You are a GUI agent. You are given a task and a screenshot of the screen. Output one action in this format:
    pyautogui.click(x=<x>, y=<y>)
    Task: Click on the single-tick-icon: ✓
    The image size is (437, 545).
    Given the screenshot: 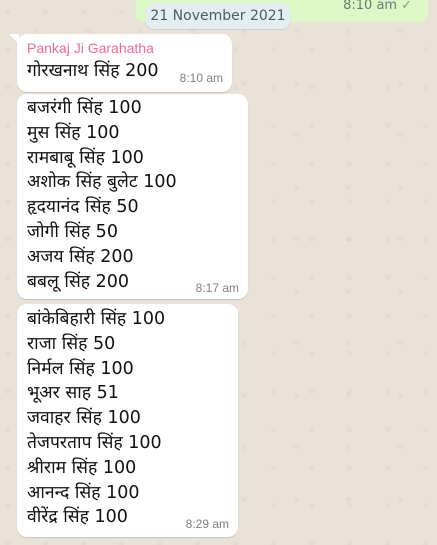 What is the action you would take?
    pyautogui.click(x=406, y=6)
    